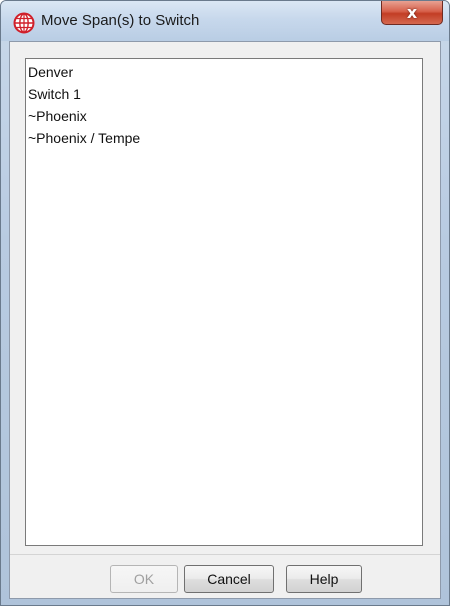 Image resolution: width=450 pixels, height=606 pixels. What do you see at coordinates (224, 94) in the screenshot?
I see `list-item-switch-1: Switch 1` at bounding box center [224, 94].